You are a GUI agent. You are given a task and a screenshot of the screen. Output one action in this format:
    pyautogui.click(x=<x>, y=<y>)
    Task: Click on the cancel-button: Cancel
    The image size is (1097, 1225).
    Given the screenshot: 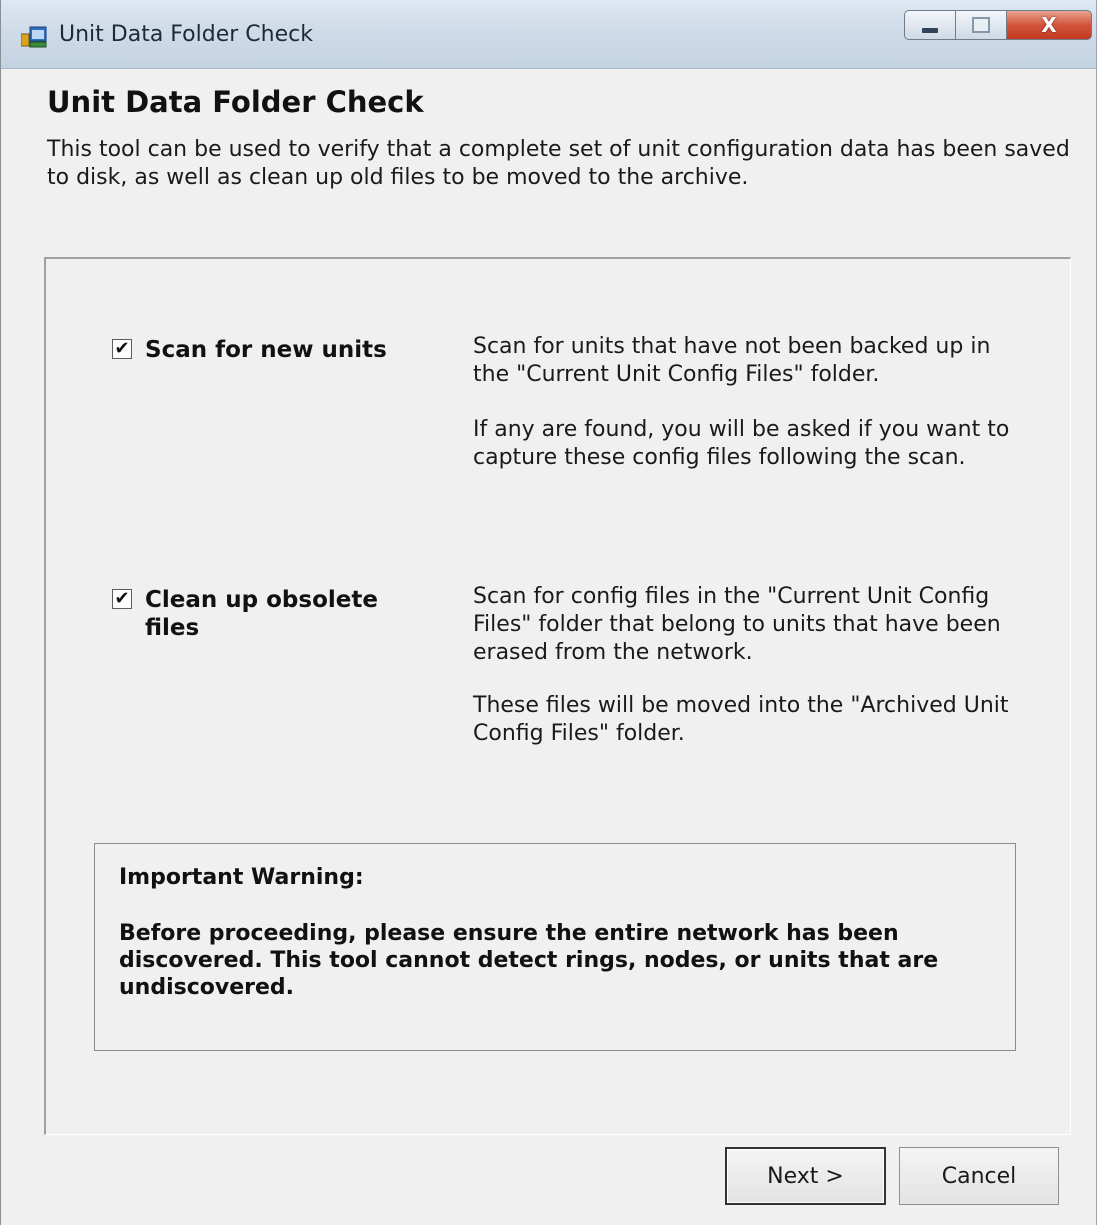 What is the action you would take?
    pyautogui.click(x=979, y=1176)
    